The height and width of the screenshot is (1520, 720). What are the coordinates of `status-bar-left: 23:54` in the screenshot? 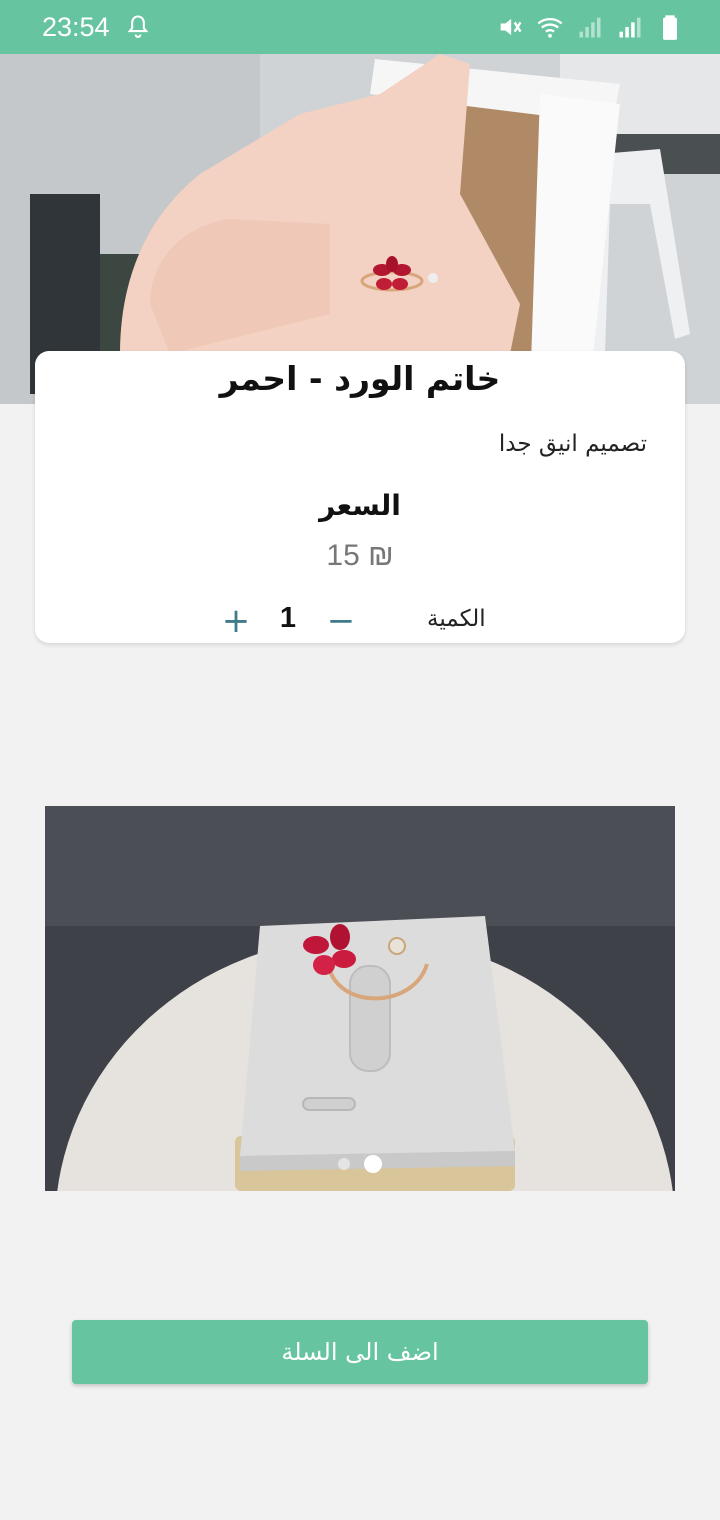 It's located at (97, 27).